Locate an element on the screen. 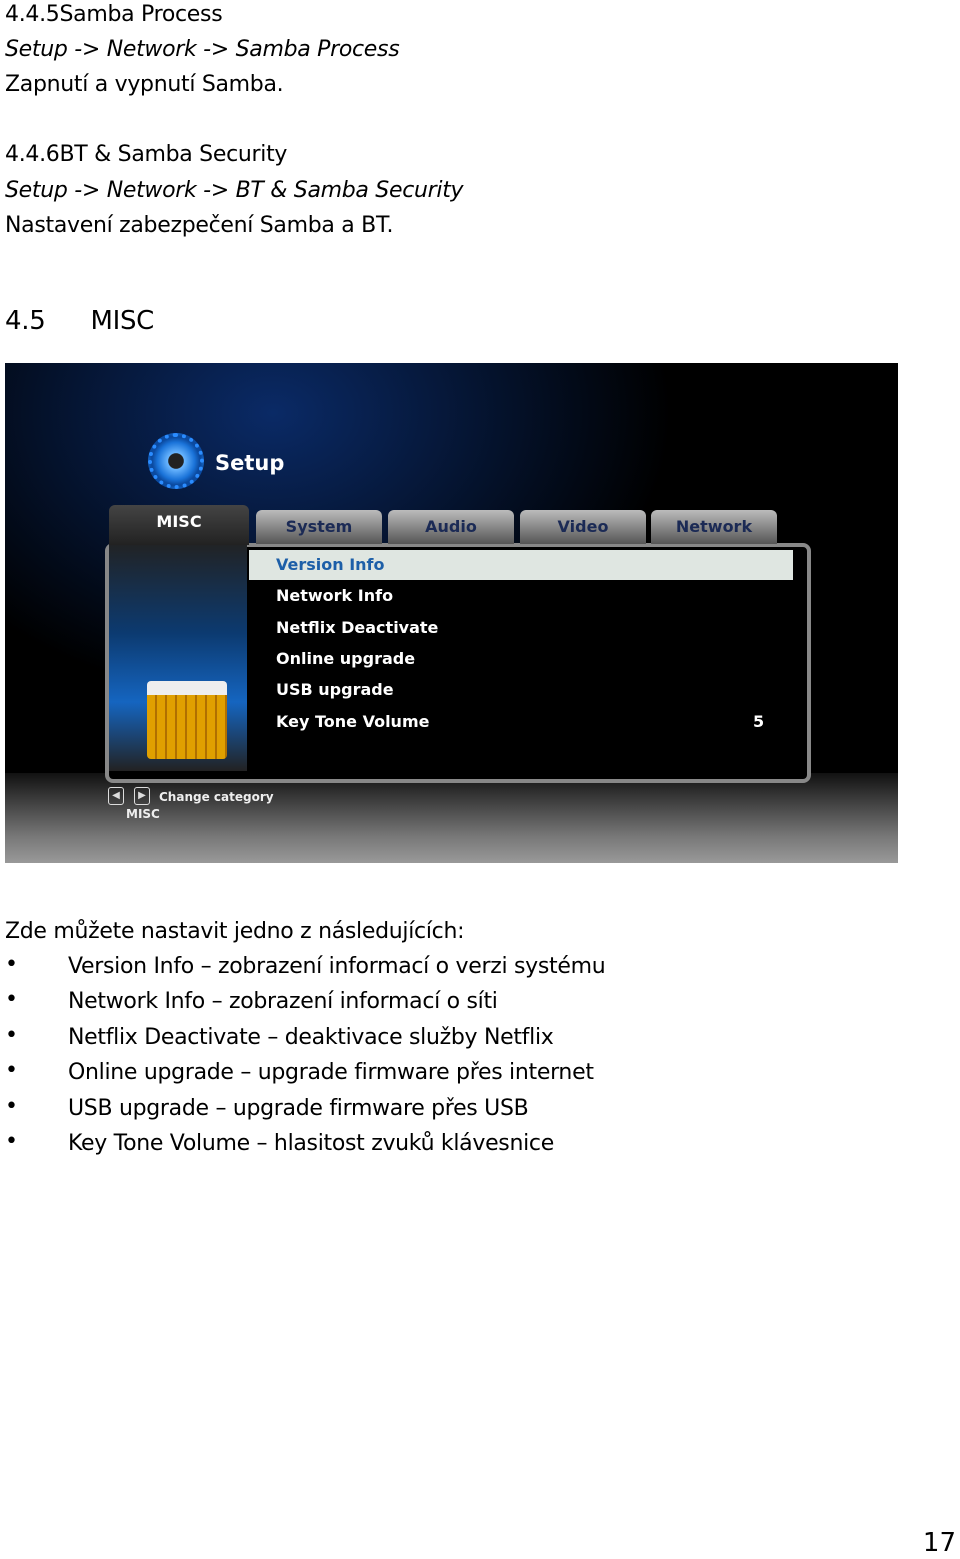  arrow-right-icon: ▶ is located at coordinates (142, 796).